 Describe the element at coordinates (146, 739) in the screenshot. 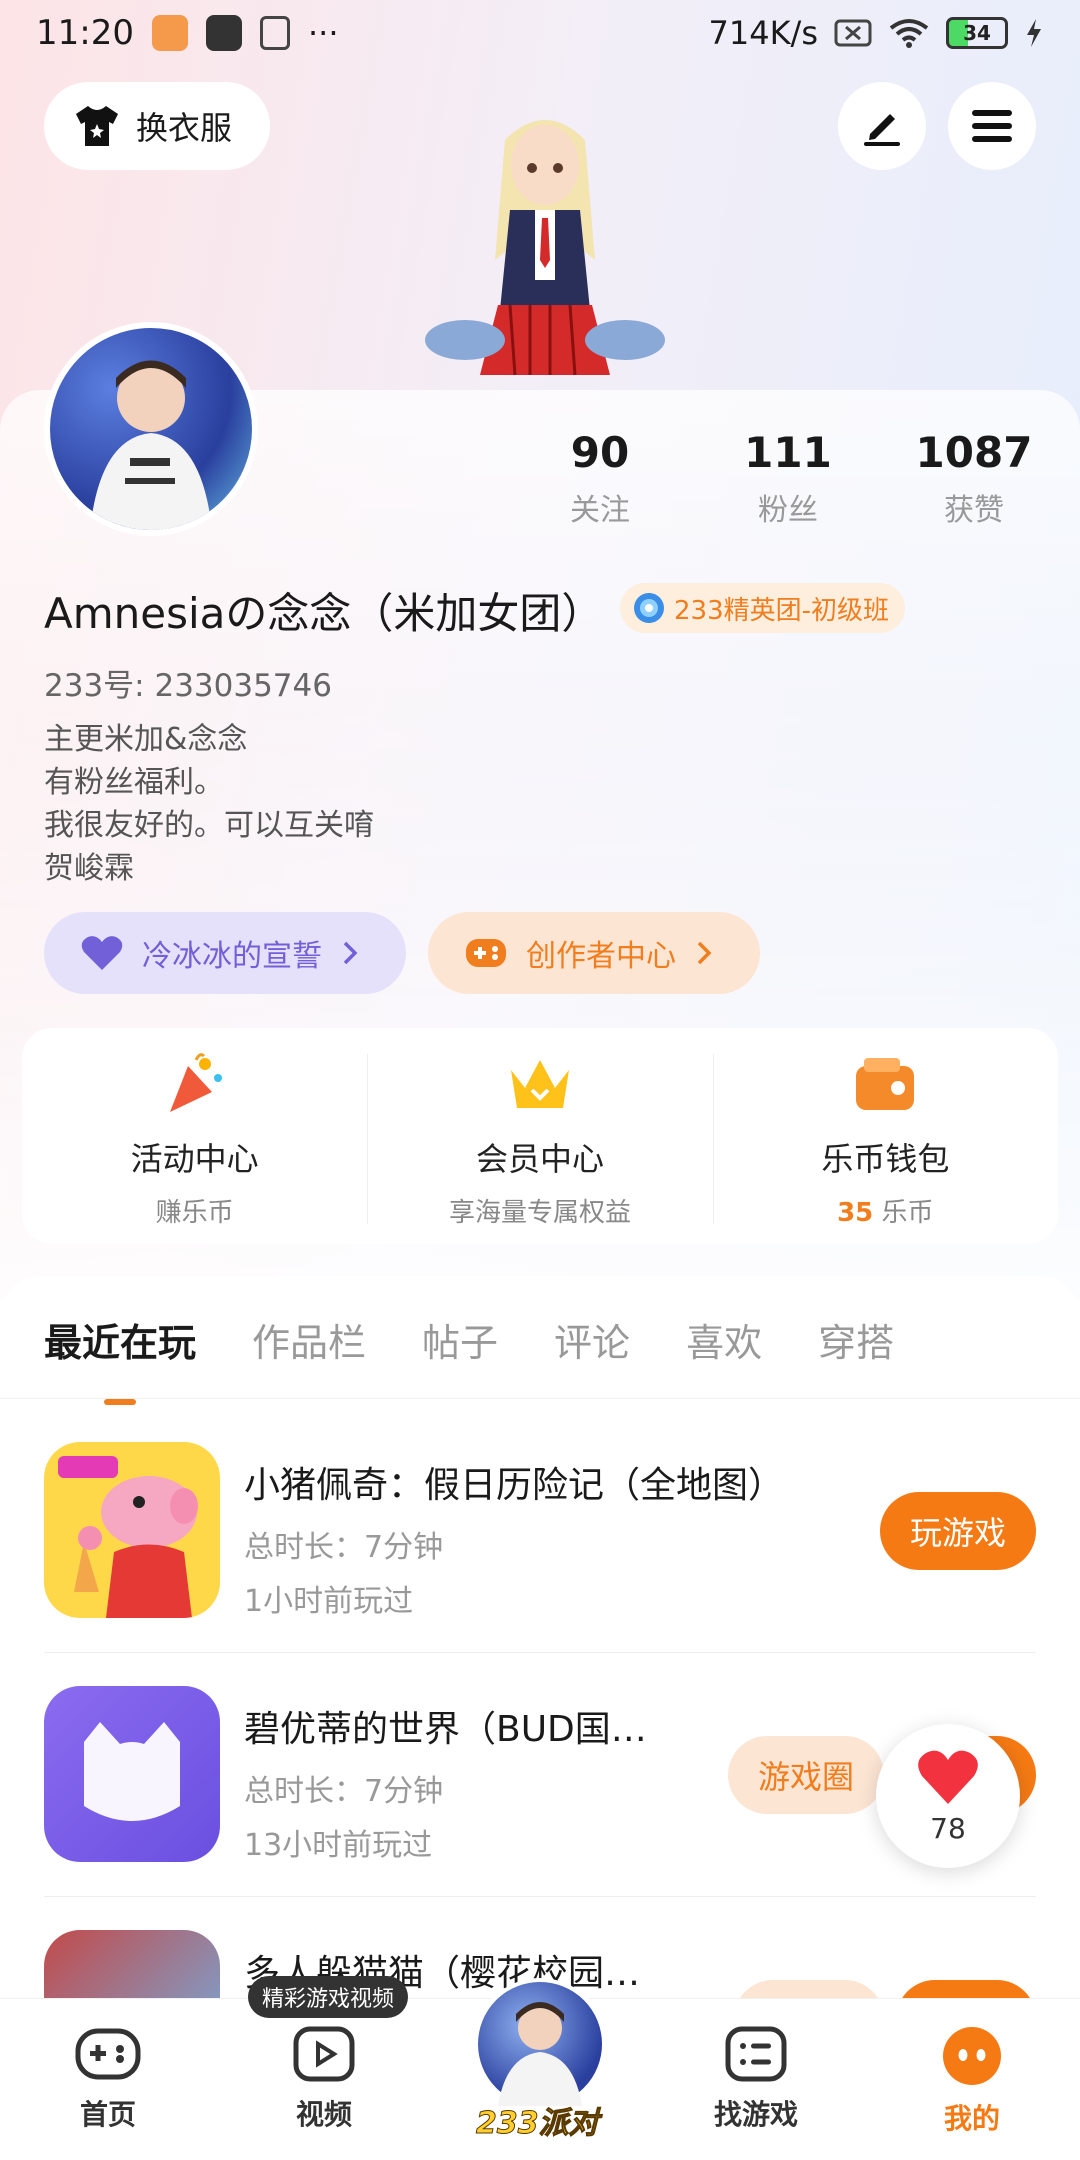

I see `bio-line: 主更米加&念念` at that location.